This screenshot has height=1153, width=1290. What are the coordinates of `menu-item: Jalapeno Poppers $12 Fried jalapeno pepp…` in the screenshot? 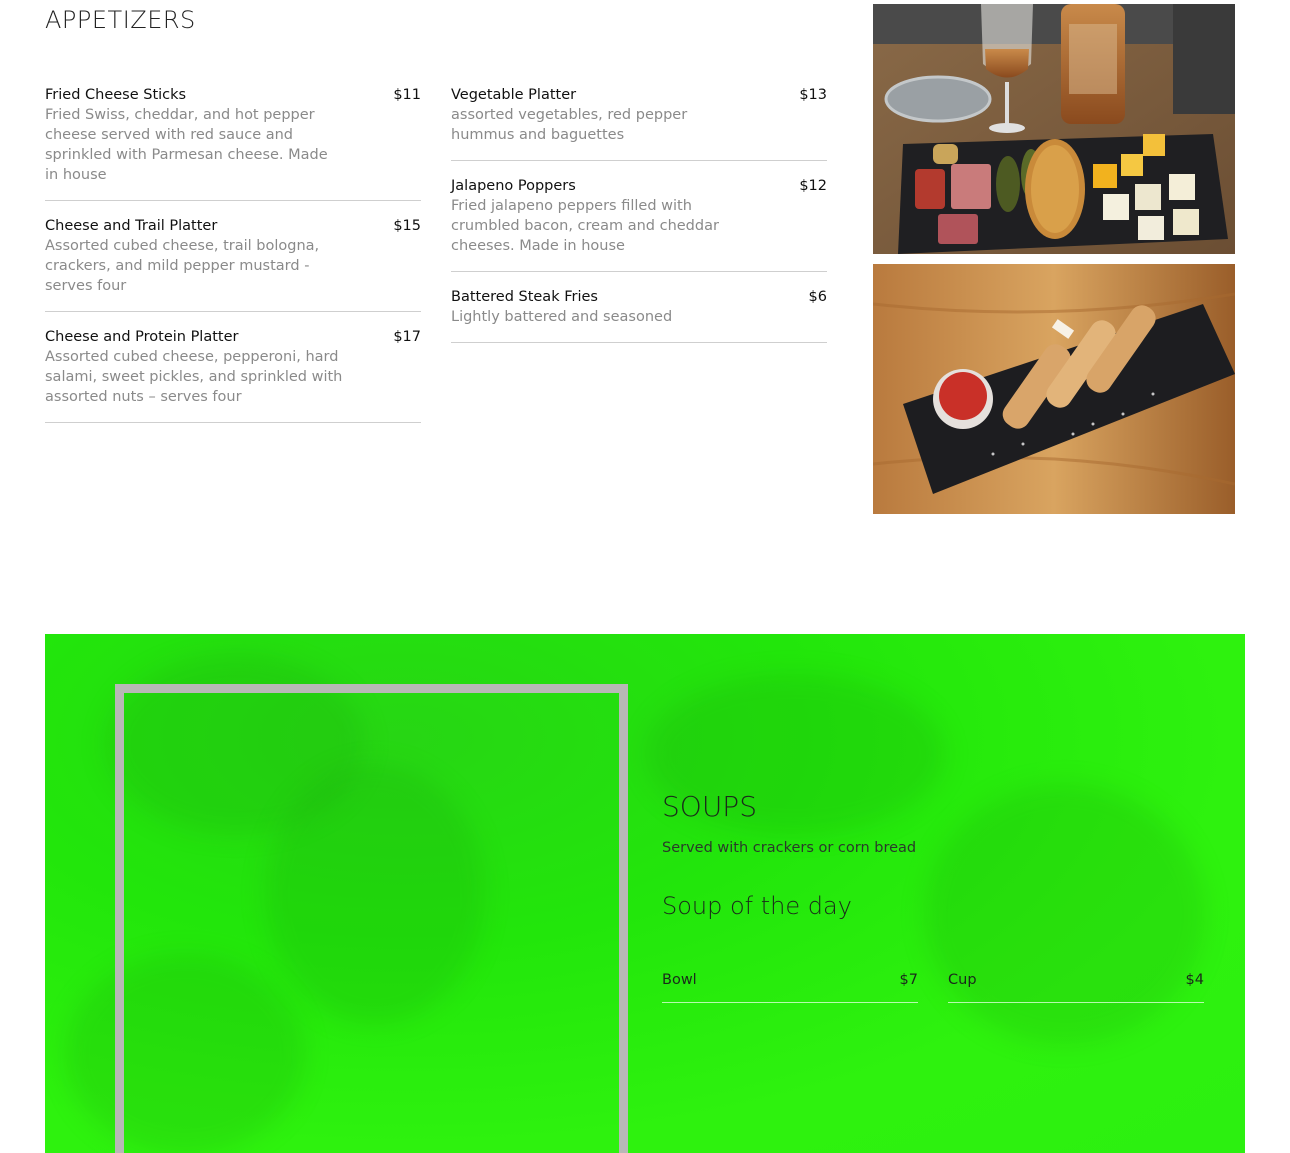 It's located at (639, 224).